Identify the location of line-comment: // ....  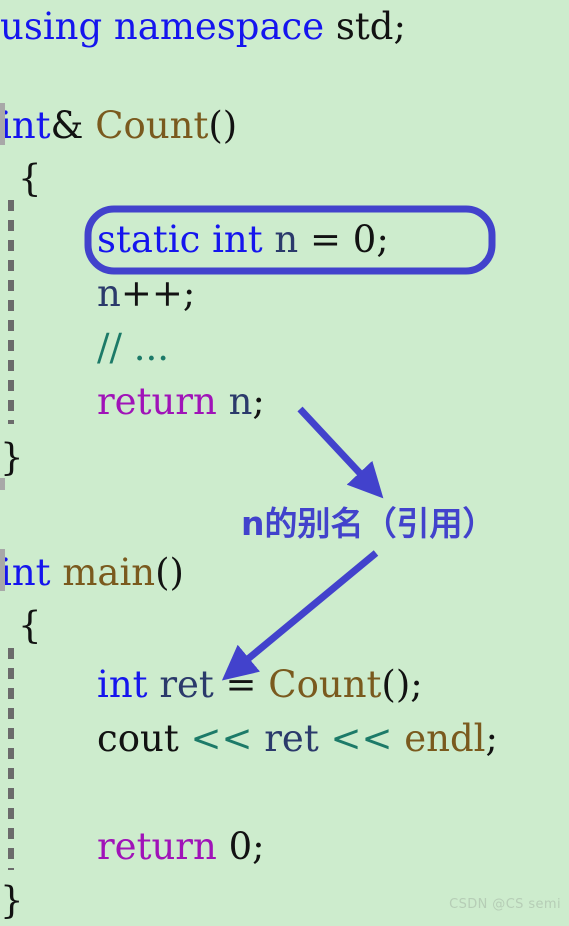
(284, 348).